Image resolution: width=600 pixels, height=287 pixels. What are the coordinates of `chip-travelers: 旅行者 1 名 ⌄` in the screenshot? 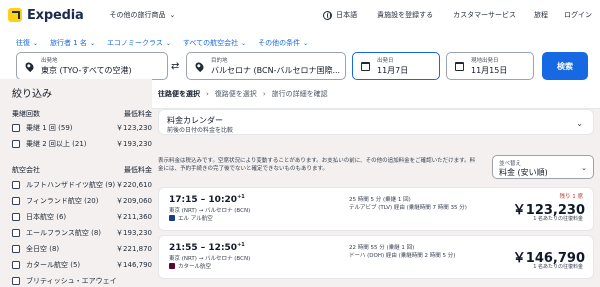 It's located at (72, 43).